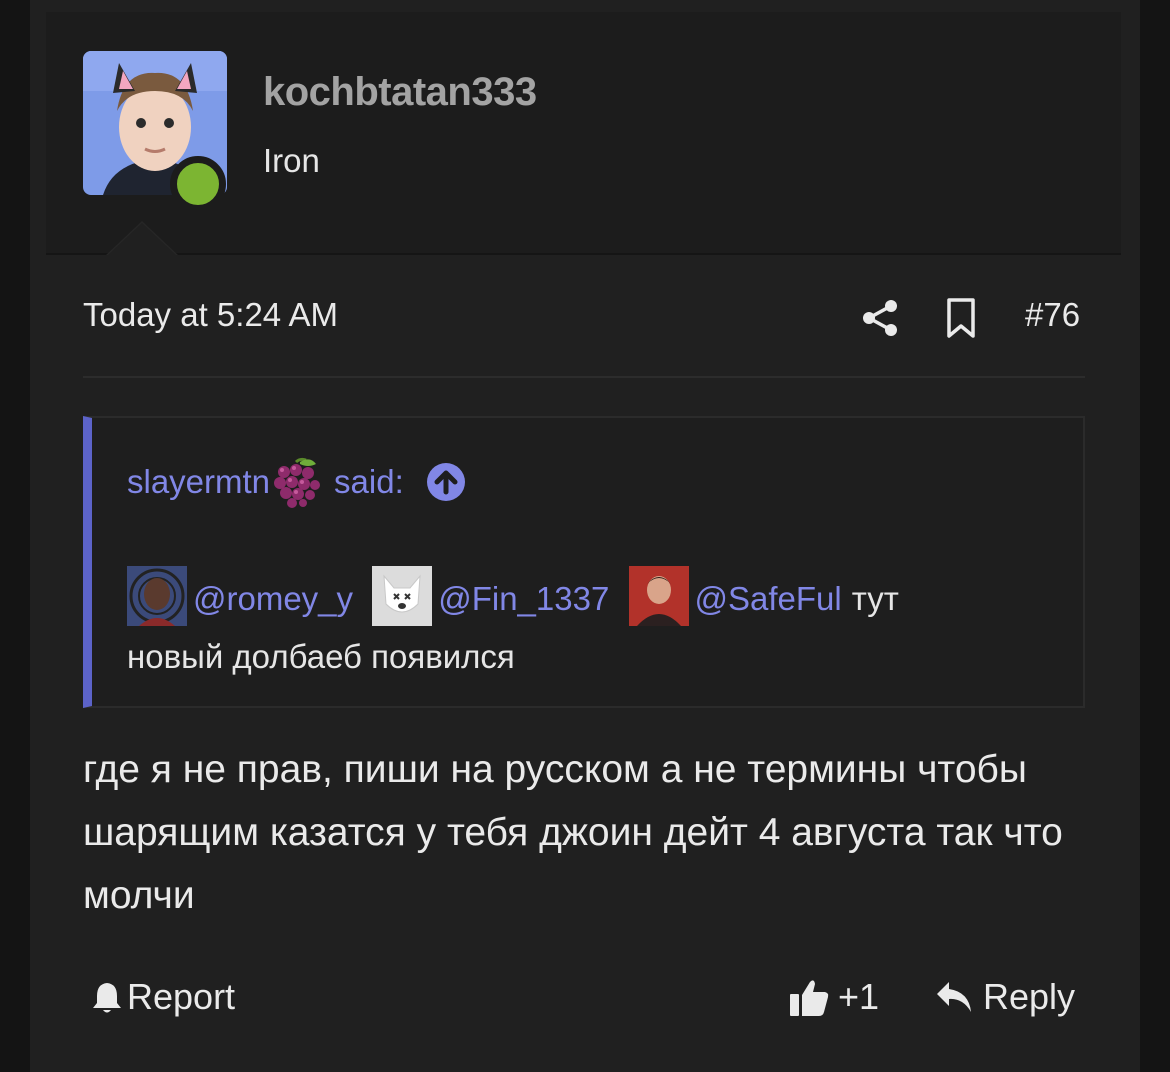 This screenshot has height=1072, width=1170. I want to click on mention-fin: @Fin_1337, so click(523, 598).